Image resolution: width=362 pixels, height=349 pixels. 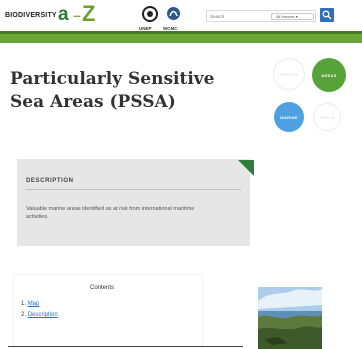 I want to click on logo-a-letter: a, so click(x=64, y=15).